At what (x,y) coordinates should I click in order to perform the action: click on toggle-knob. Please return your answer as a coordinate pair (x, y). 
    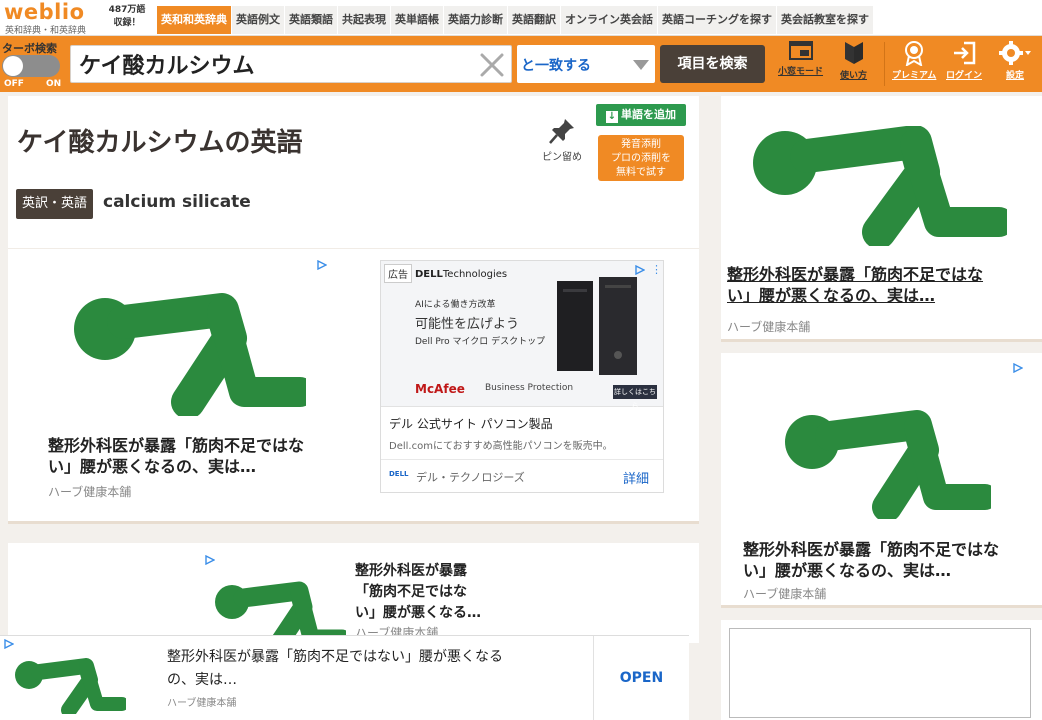
    Looking at the image, I should click on (13, 66).